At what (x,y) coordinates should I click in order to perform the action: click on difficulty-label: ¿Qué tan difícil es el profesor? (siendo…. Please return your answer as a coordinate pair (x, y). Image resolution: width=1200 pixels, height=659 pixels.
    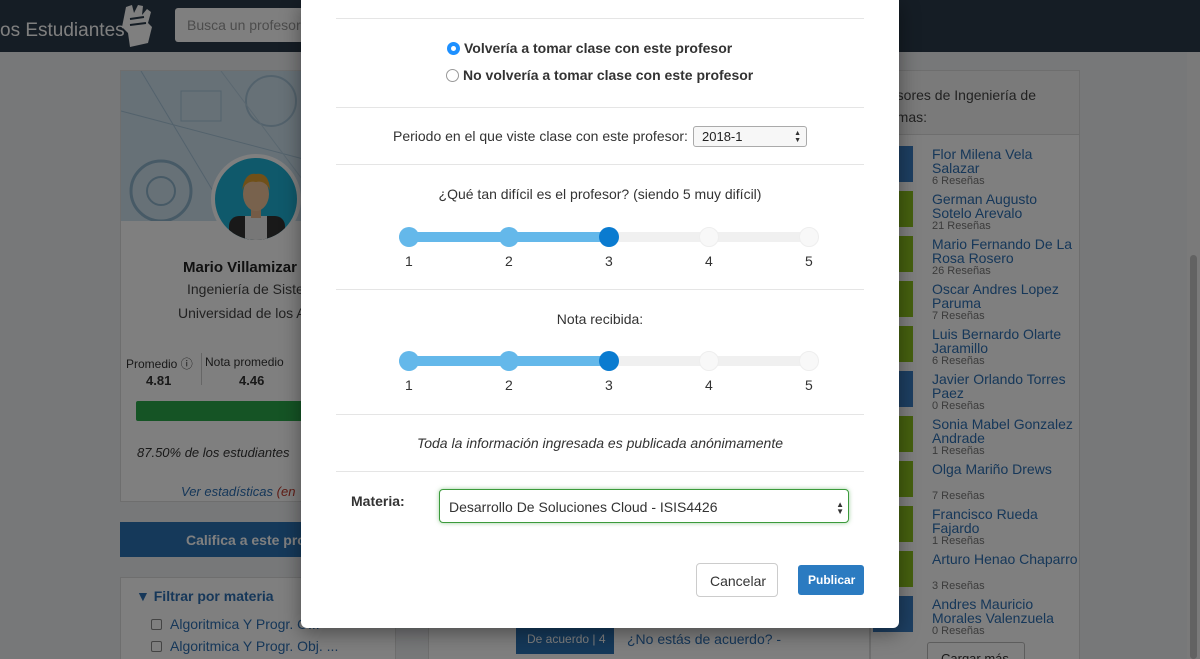
    Looking at the image, I should click on (600, 194).